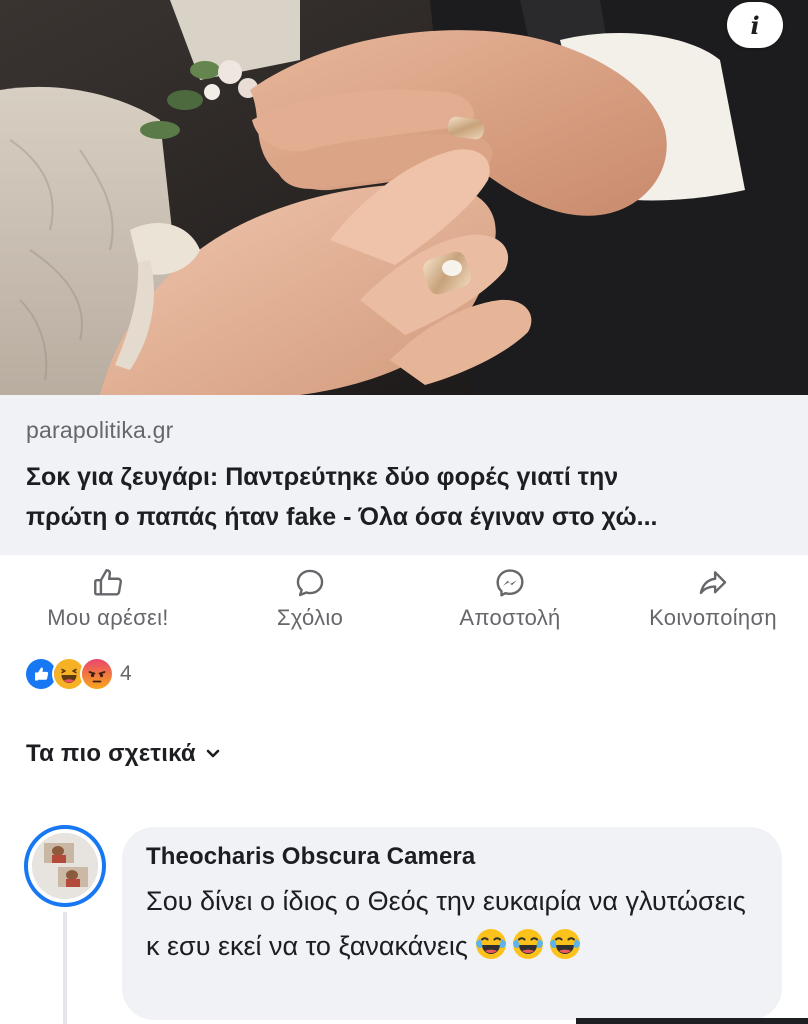 The height and width of the screenshot is (1024, 808). I want to click on avatar, so click(65, 866).